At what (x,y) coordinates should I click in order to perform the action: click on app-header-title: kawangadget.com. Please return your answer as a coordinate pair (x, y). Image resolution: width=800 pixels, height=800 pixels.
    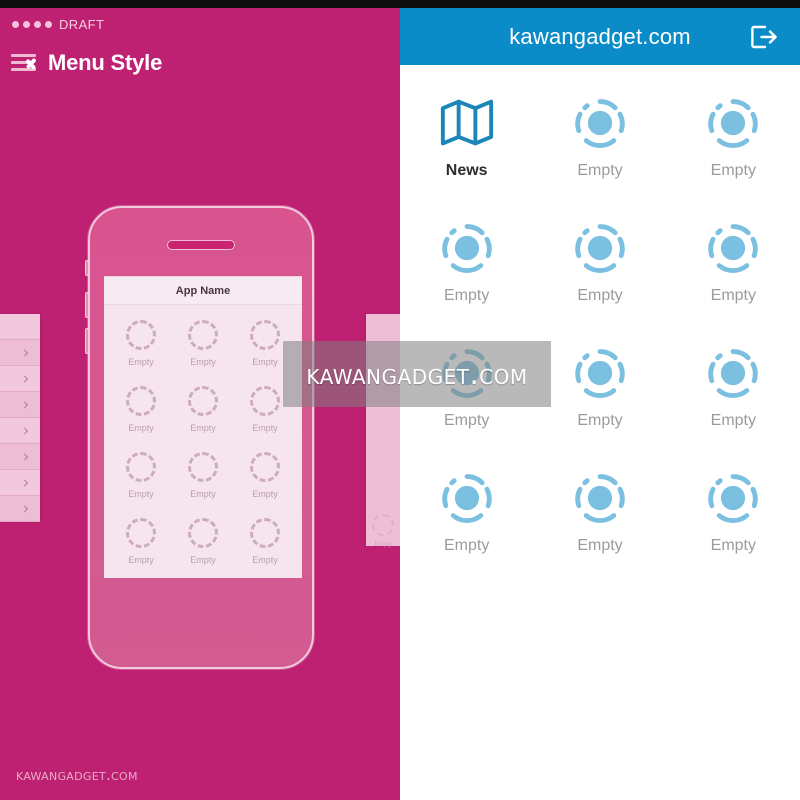
    Looking at the image, I should click on (600, 36).